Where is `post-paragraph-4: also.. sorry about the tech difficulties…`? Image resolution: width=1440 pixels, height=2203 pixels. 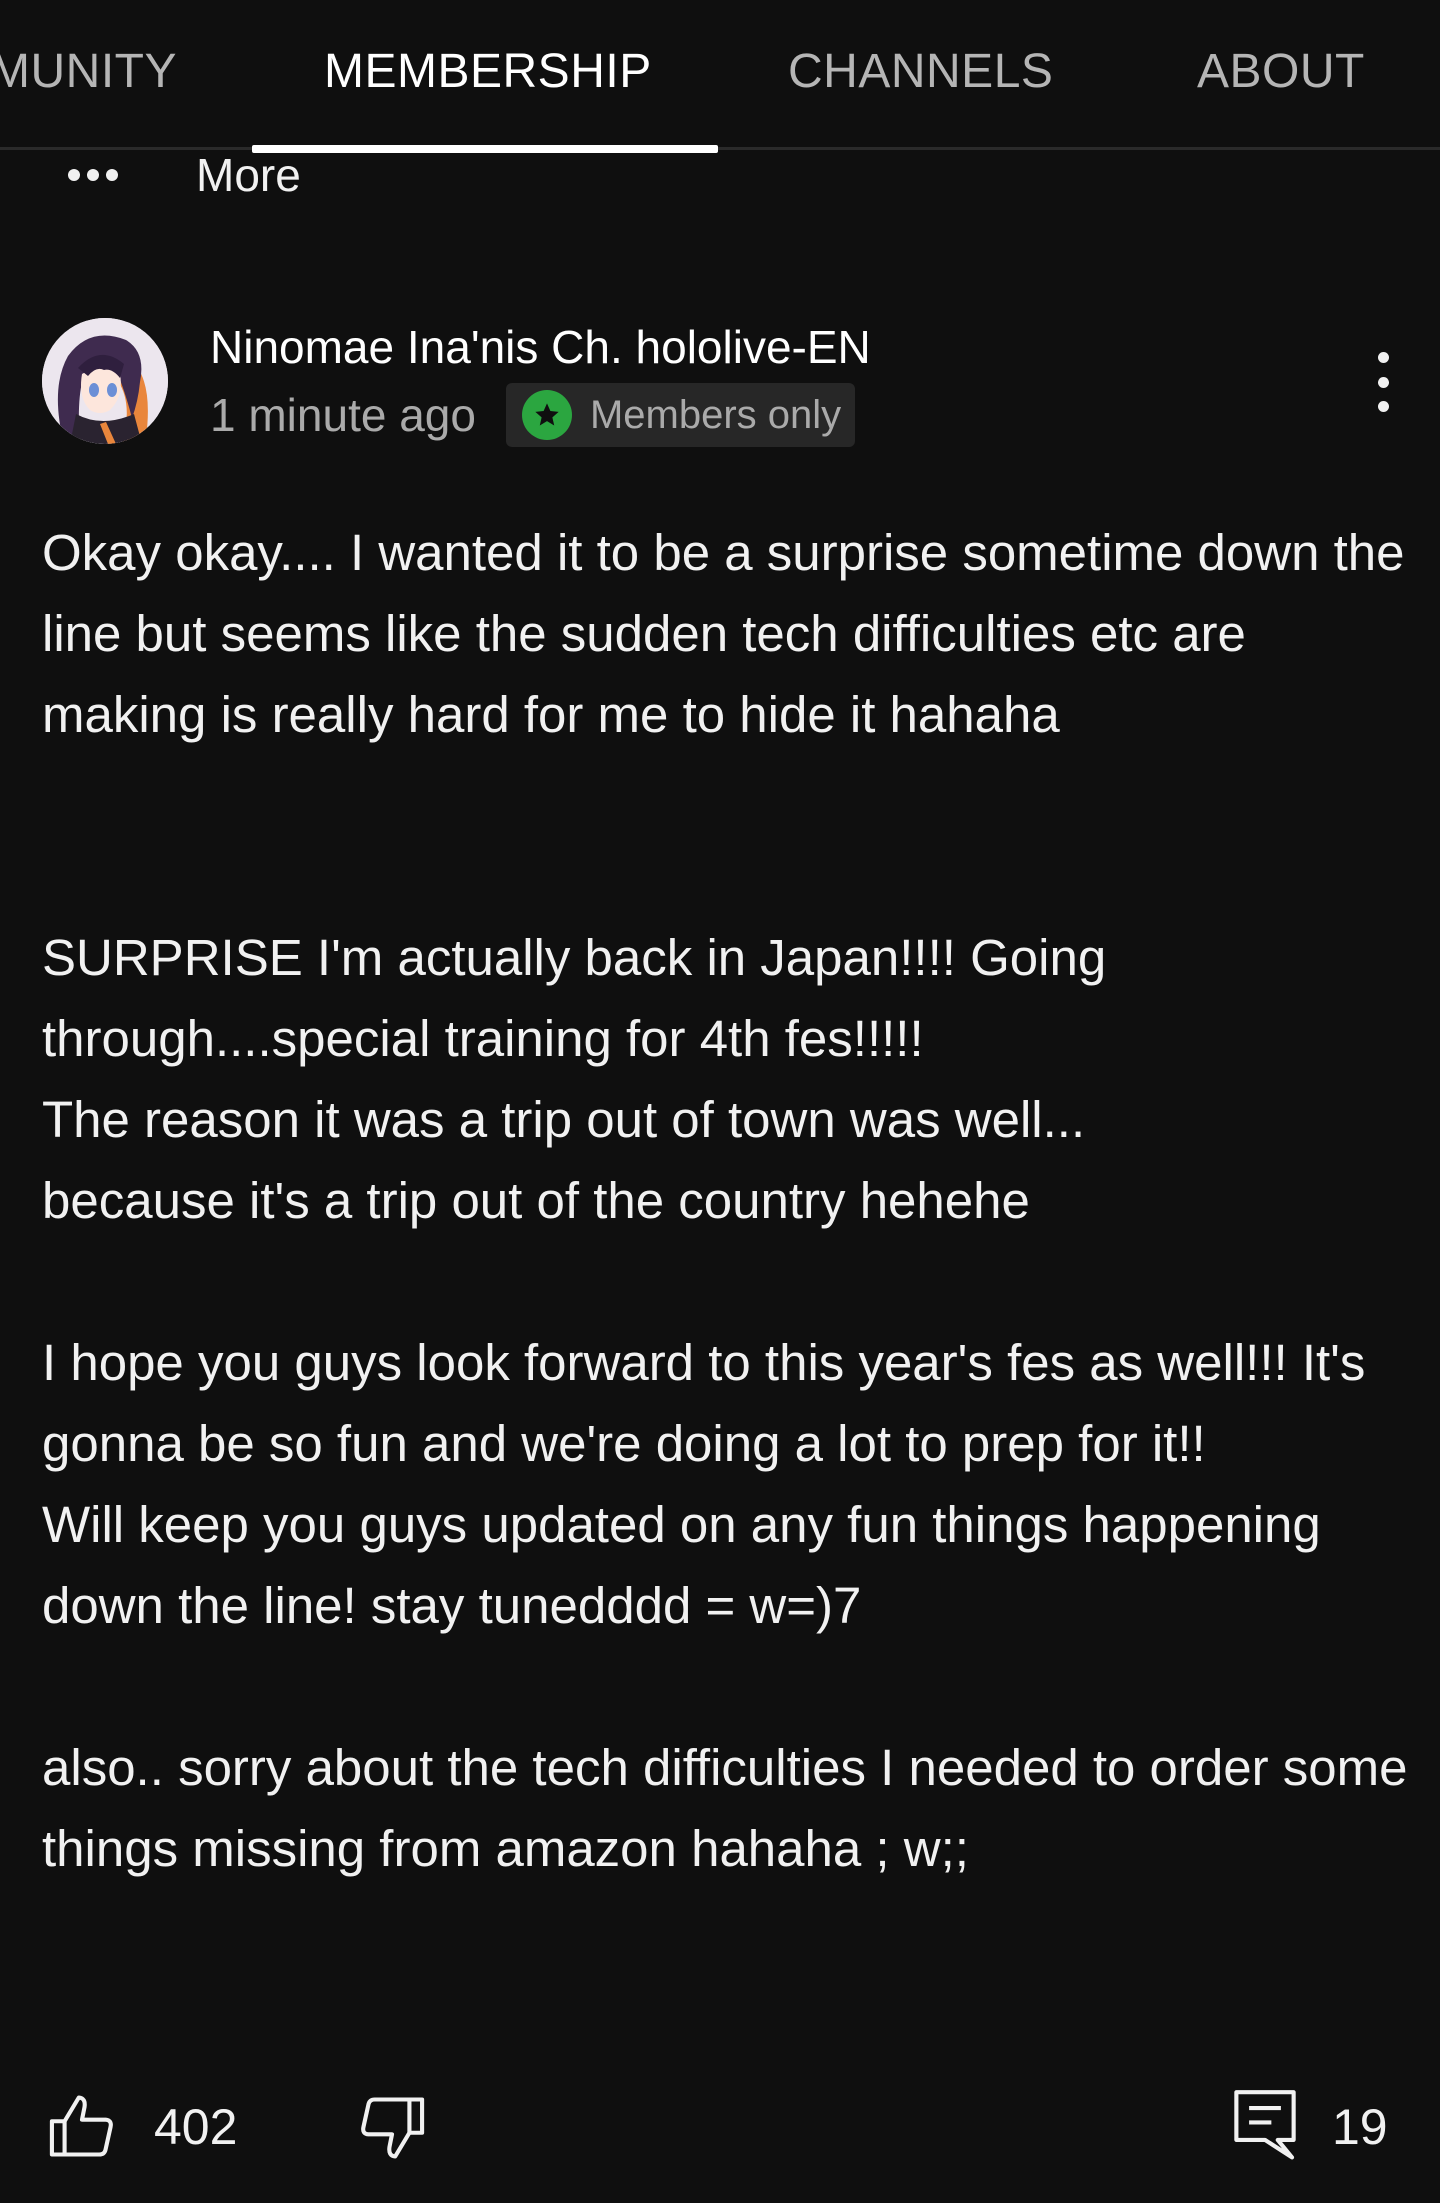 post-paragraph-4: also.. sorry about the tech difficulties… is located at coordinates (725, 1808).